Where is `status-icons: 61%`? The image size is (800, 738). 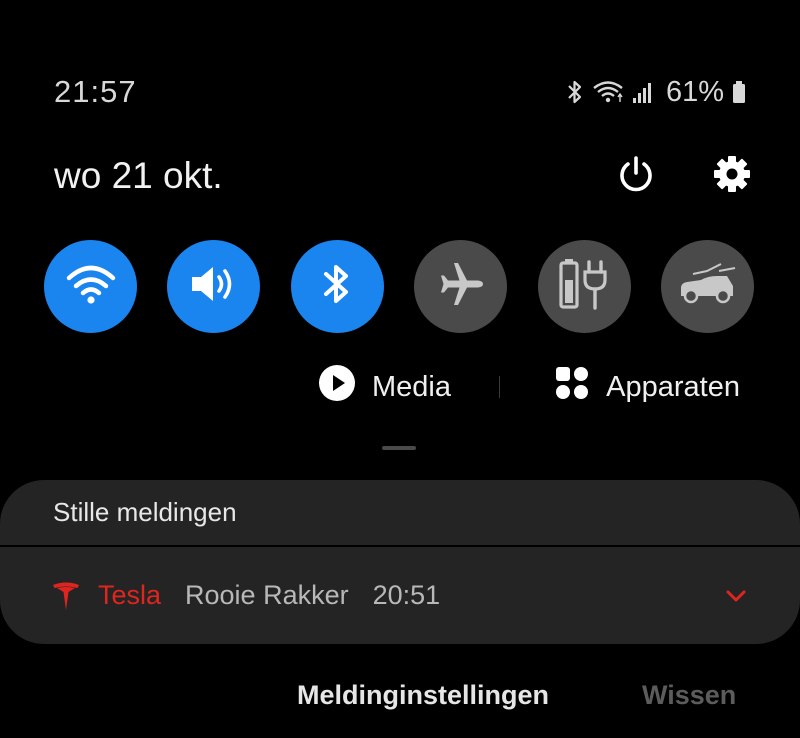
status-icons: 61% is located at coordinates (656, 92).